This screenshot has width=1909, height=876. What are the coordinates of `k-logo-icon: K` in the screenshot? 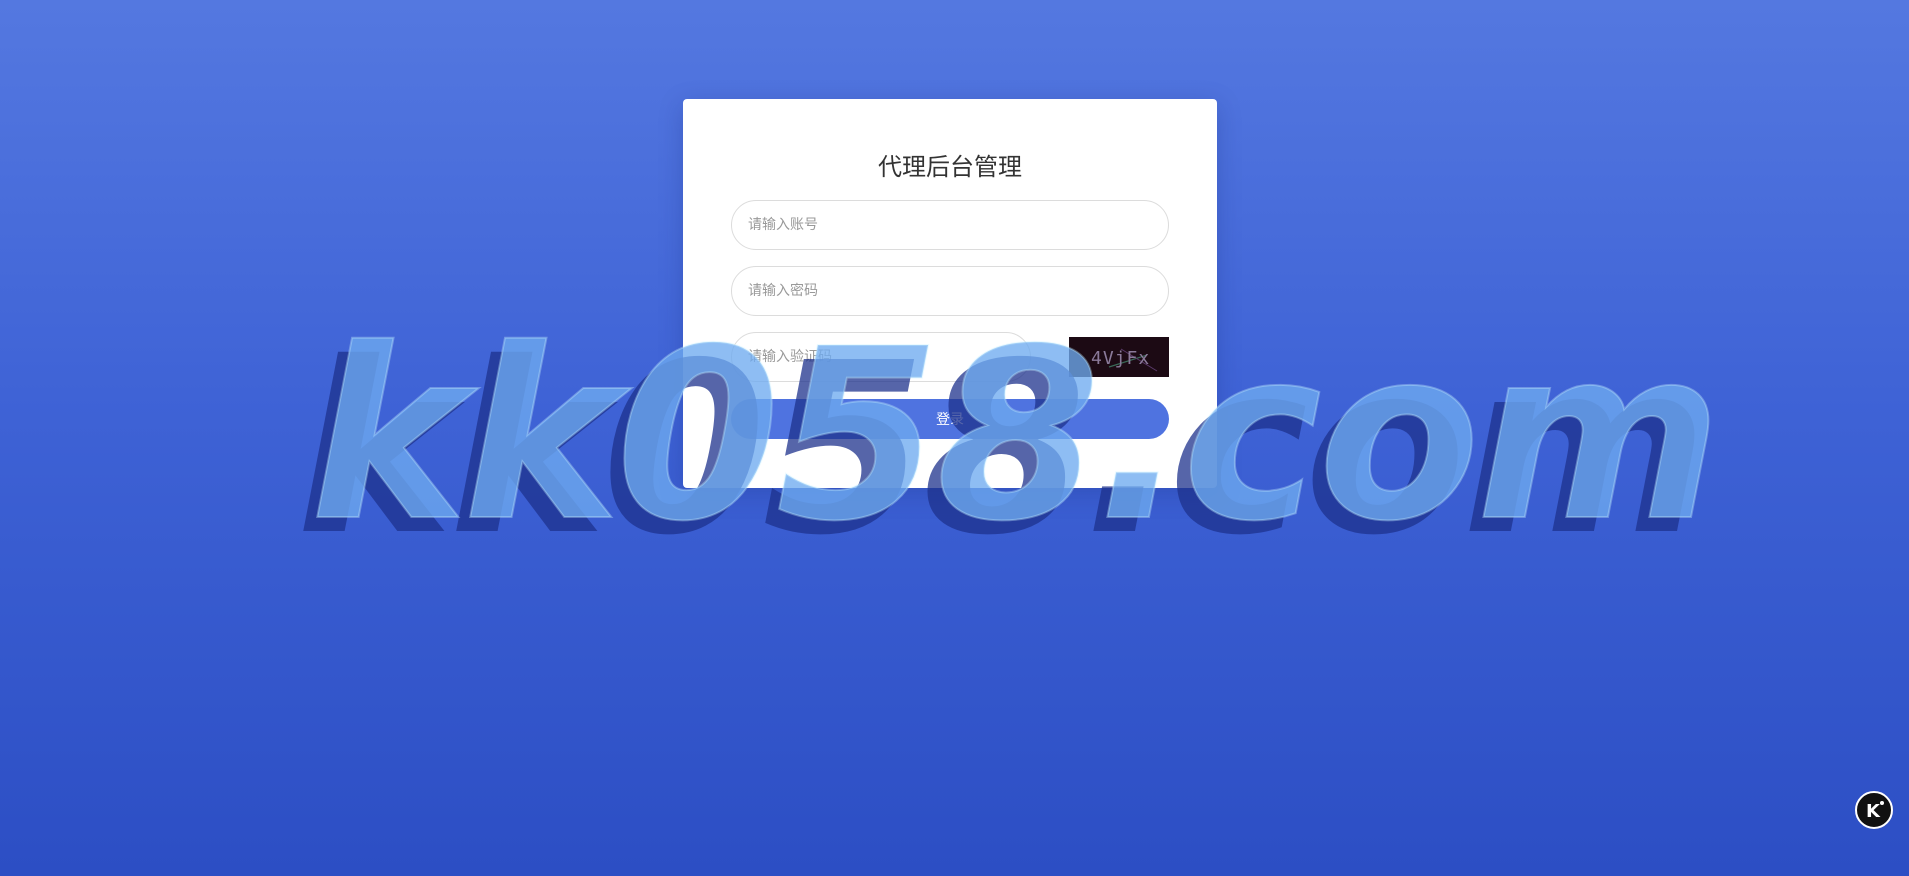 It's located at (1874, 810).